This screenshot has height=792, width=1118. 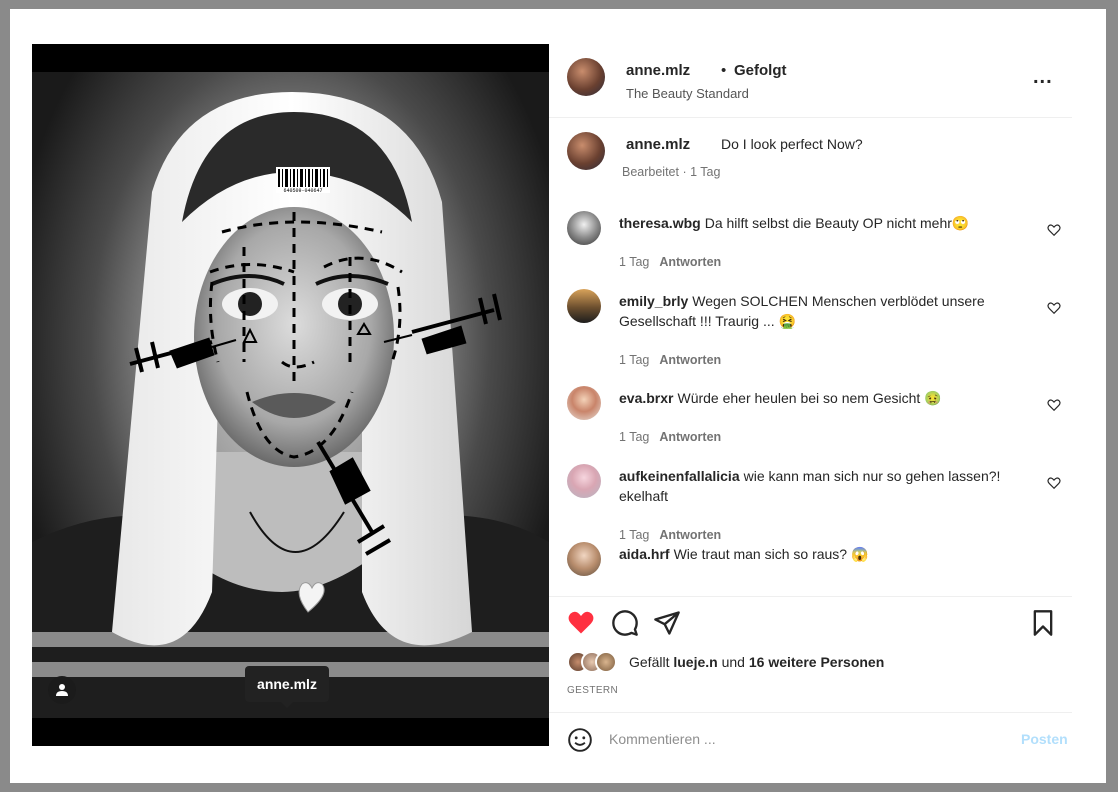 What do you see at coordinates (592, 690) in the screenshot?
I see `post-date: GESTERN` at bounding box center [592, 690].